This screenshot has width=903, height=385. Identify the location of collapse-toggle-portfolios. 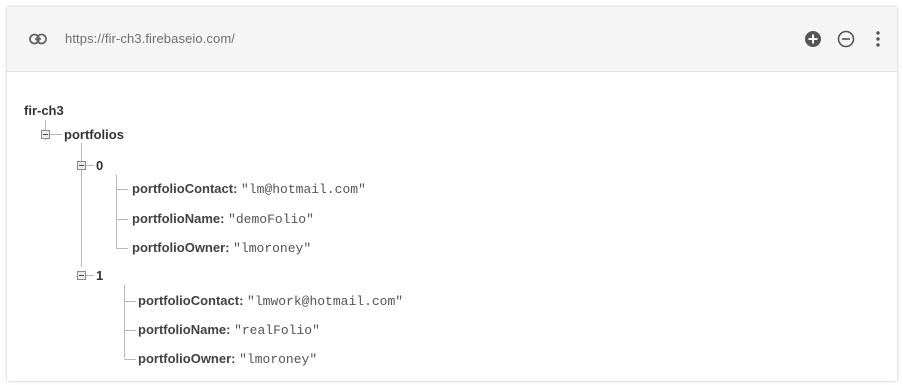
(45, 134).